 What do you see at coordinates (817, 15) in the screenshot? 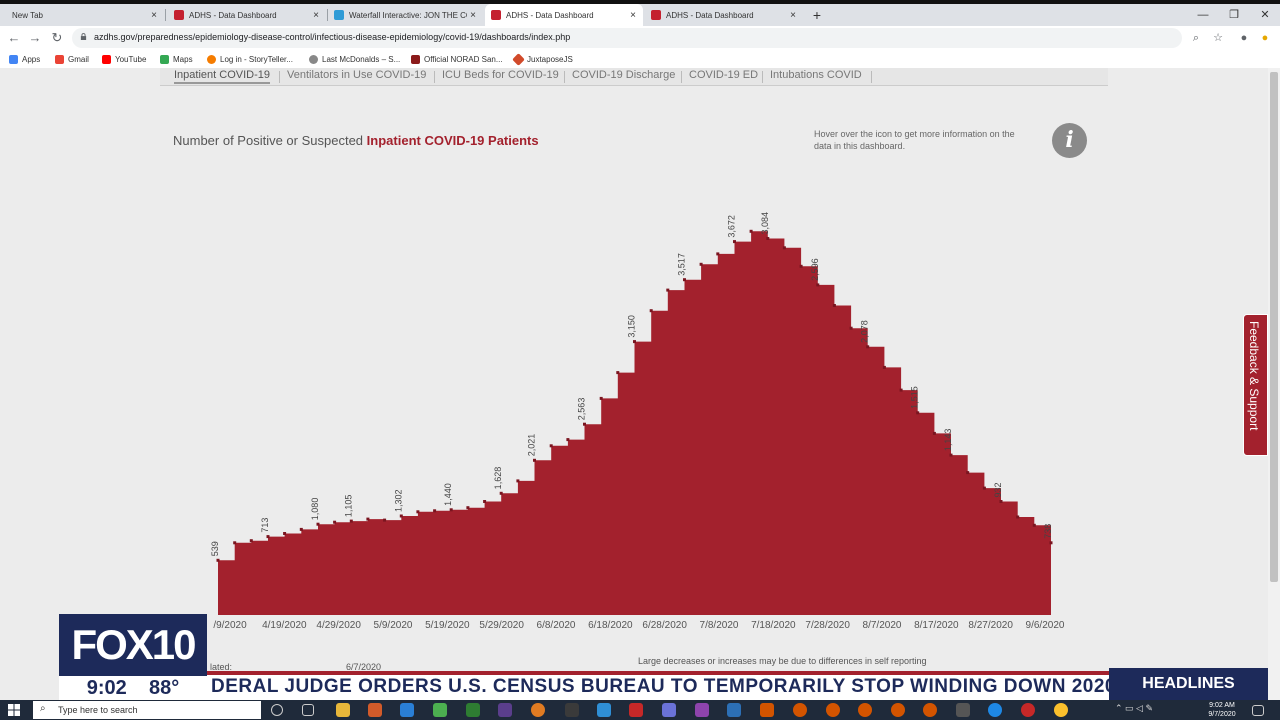
I see `plus-icon: +` at bounding box center [817, 15].